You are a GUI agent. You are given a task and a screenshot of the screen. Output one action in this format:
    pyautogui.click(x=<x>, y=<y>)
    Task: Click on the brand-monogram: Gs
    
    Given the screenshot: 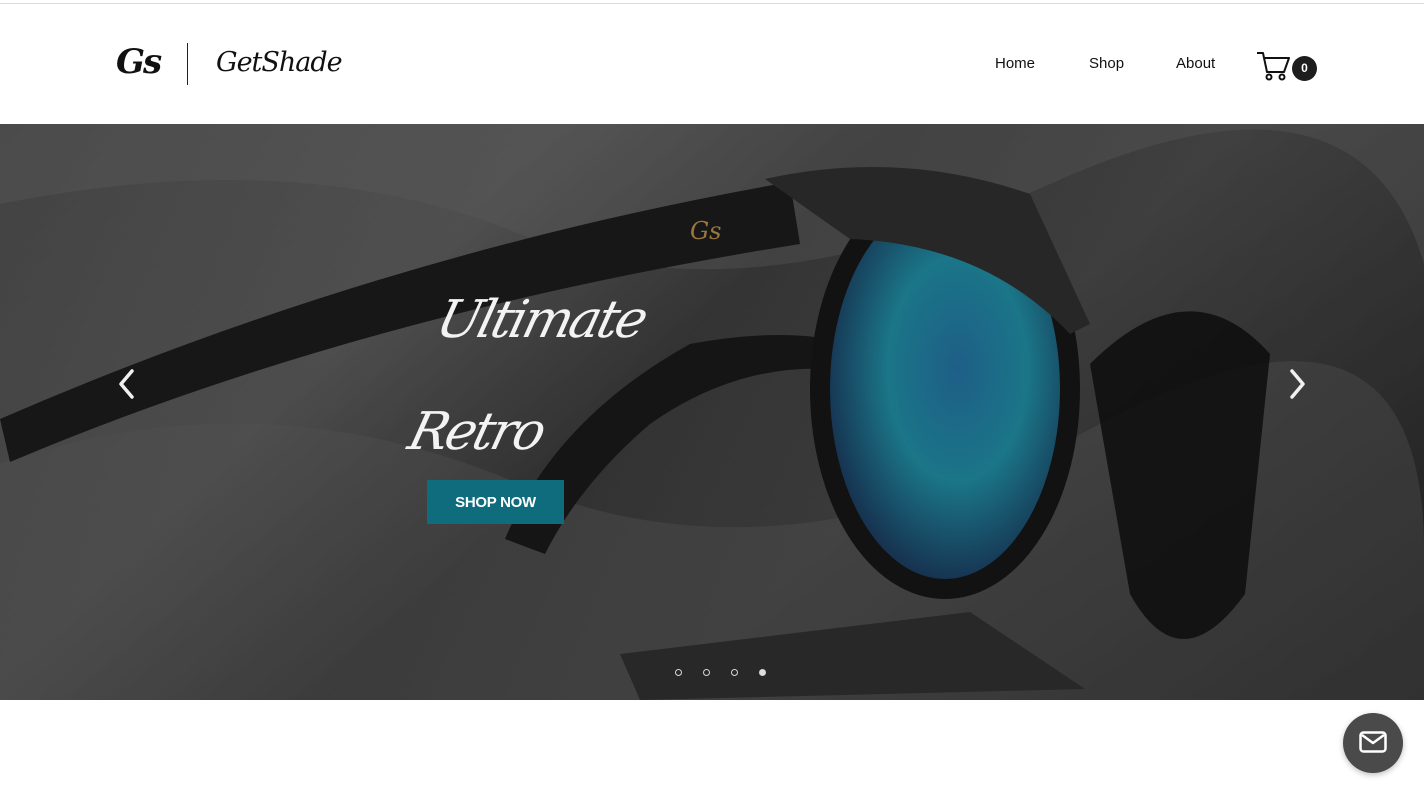 What is the action you would take?
    pyautogui.click(x=139, y=62)
    